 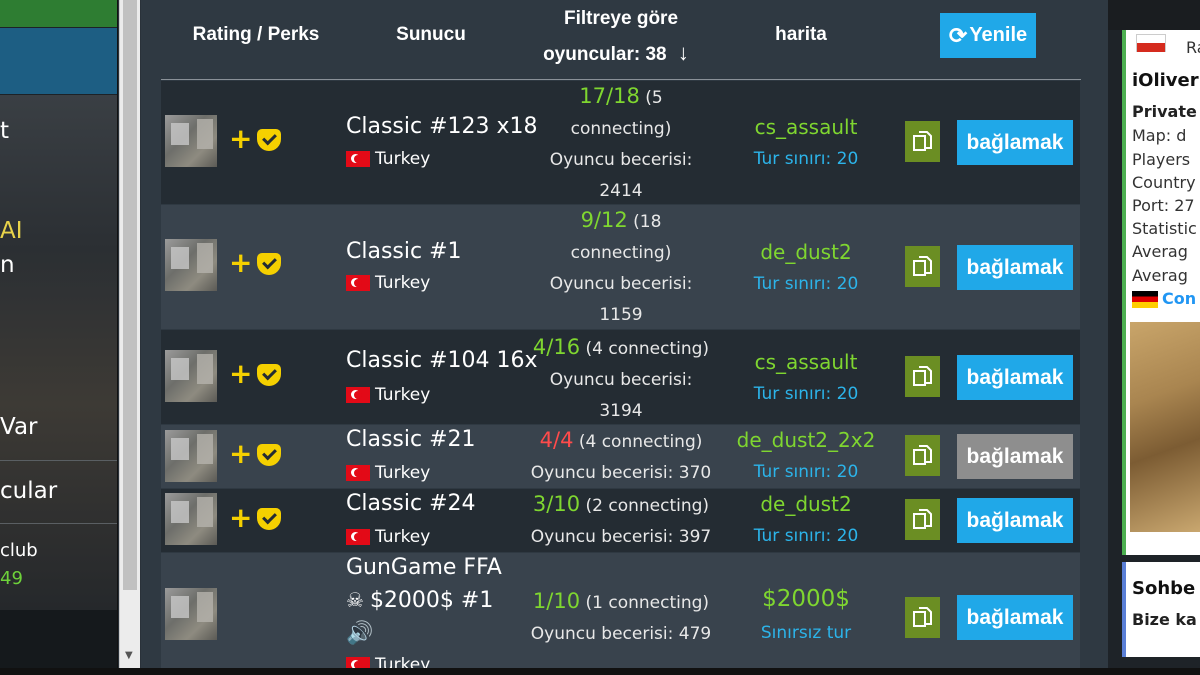 What do you see at coordinates (806, 127) in the screenshot?
I see `map-name: cs_assault` at bounding box center [806, 127].